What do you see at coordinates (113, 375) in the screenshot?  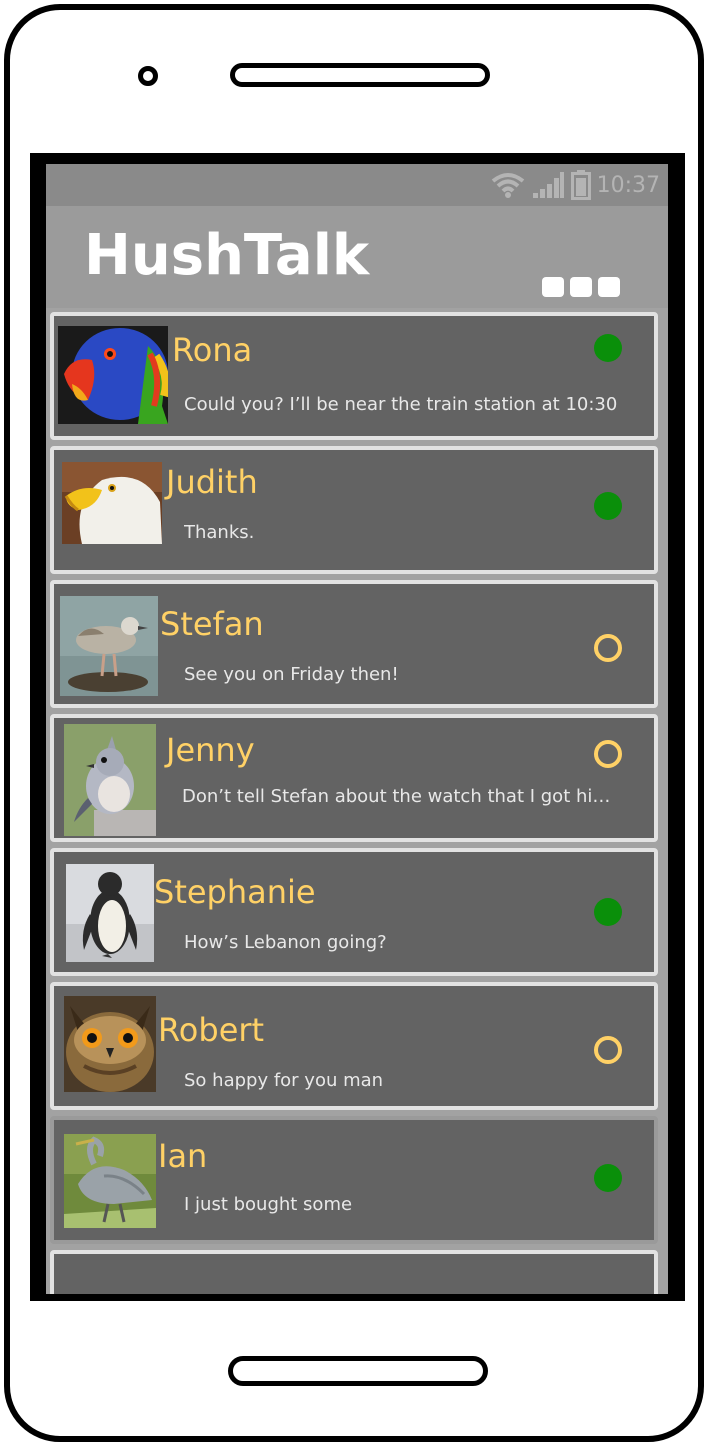 I see `parrot-avatar` at bounding box center [113, 375].